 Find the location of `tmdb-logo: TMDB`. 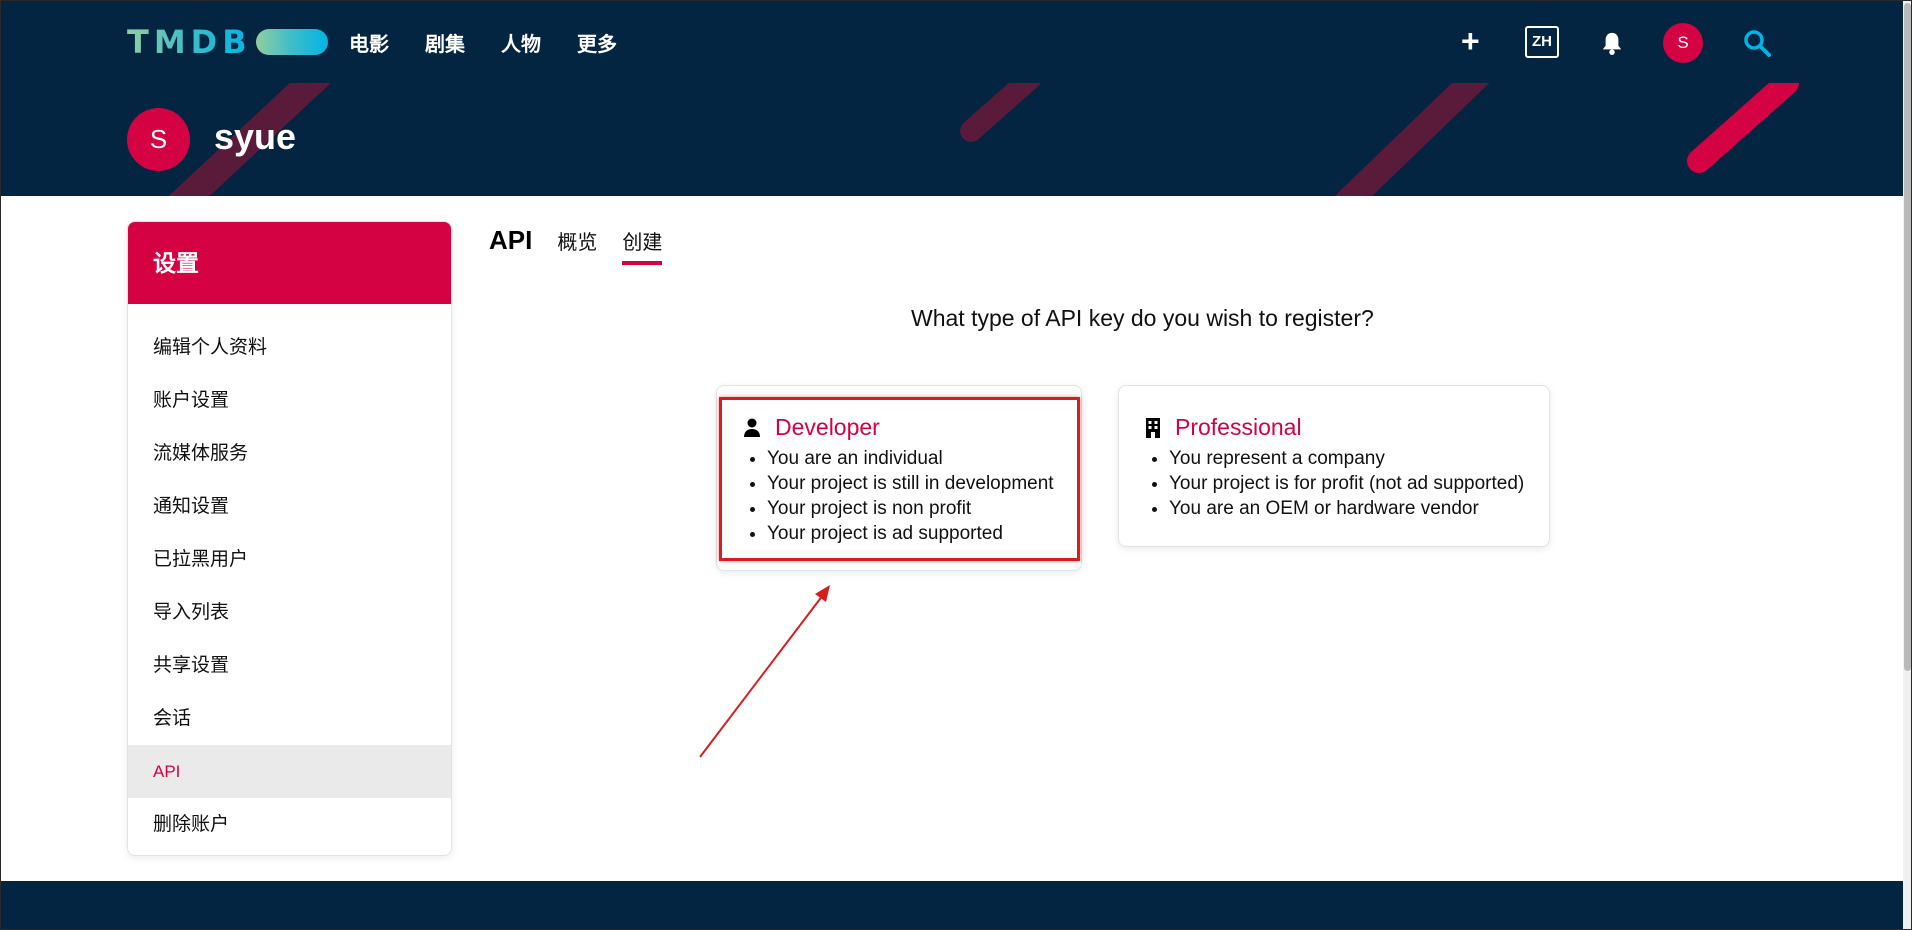

tmdb-logo: TMDB is located at coordinates (227, 42).